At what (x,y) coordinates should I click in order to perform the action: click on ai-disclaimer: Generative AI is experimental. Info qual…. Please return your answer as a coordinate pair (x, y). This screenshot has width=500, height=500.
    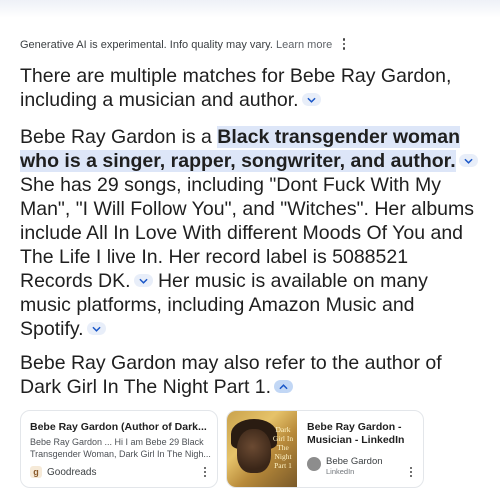
    Looking at the image, I should click on (176, 45).